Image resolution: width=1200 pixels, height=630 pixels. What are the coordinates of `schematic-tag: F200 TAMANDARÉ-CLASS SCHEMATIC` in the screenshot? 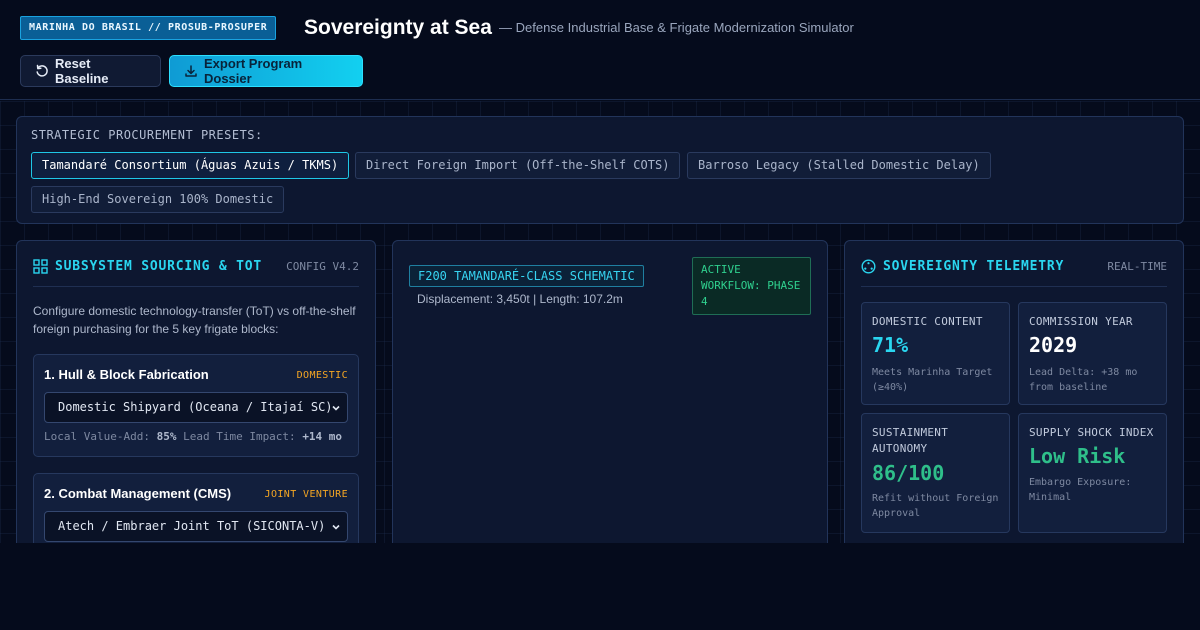 It's located at (526, 276).